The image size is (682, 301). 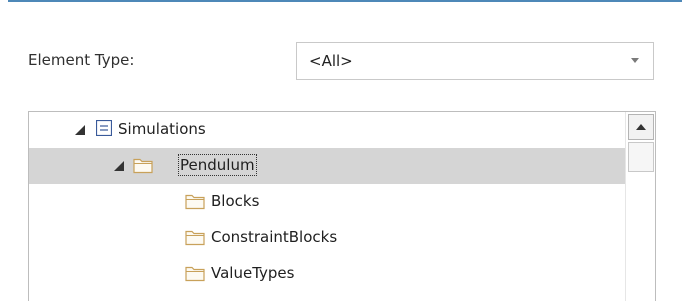 I want to click on vertical-scrollbar, so click(x=640, y=206).